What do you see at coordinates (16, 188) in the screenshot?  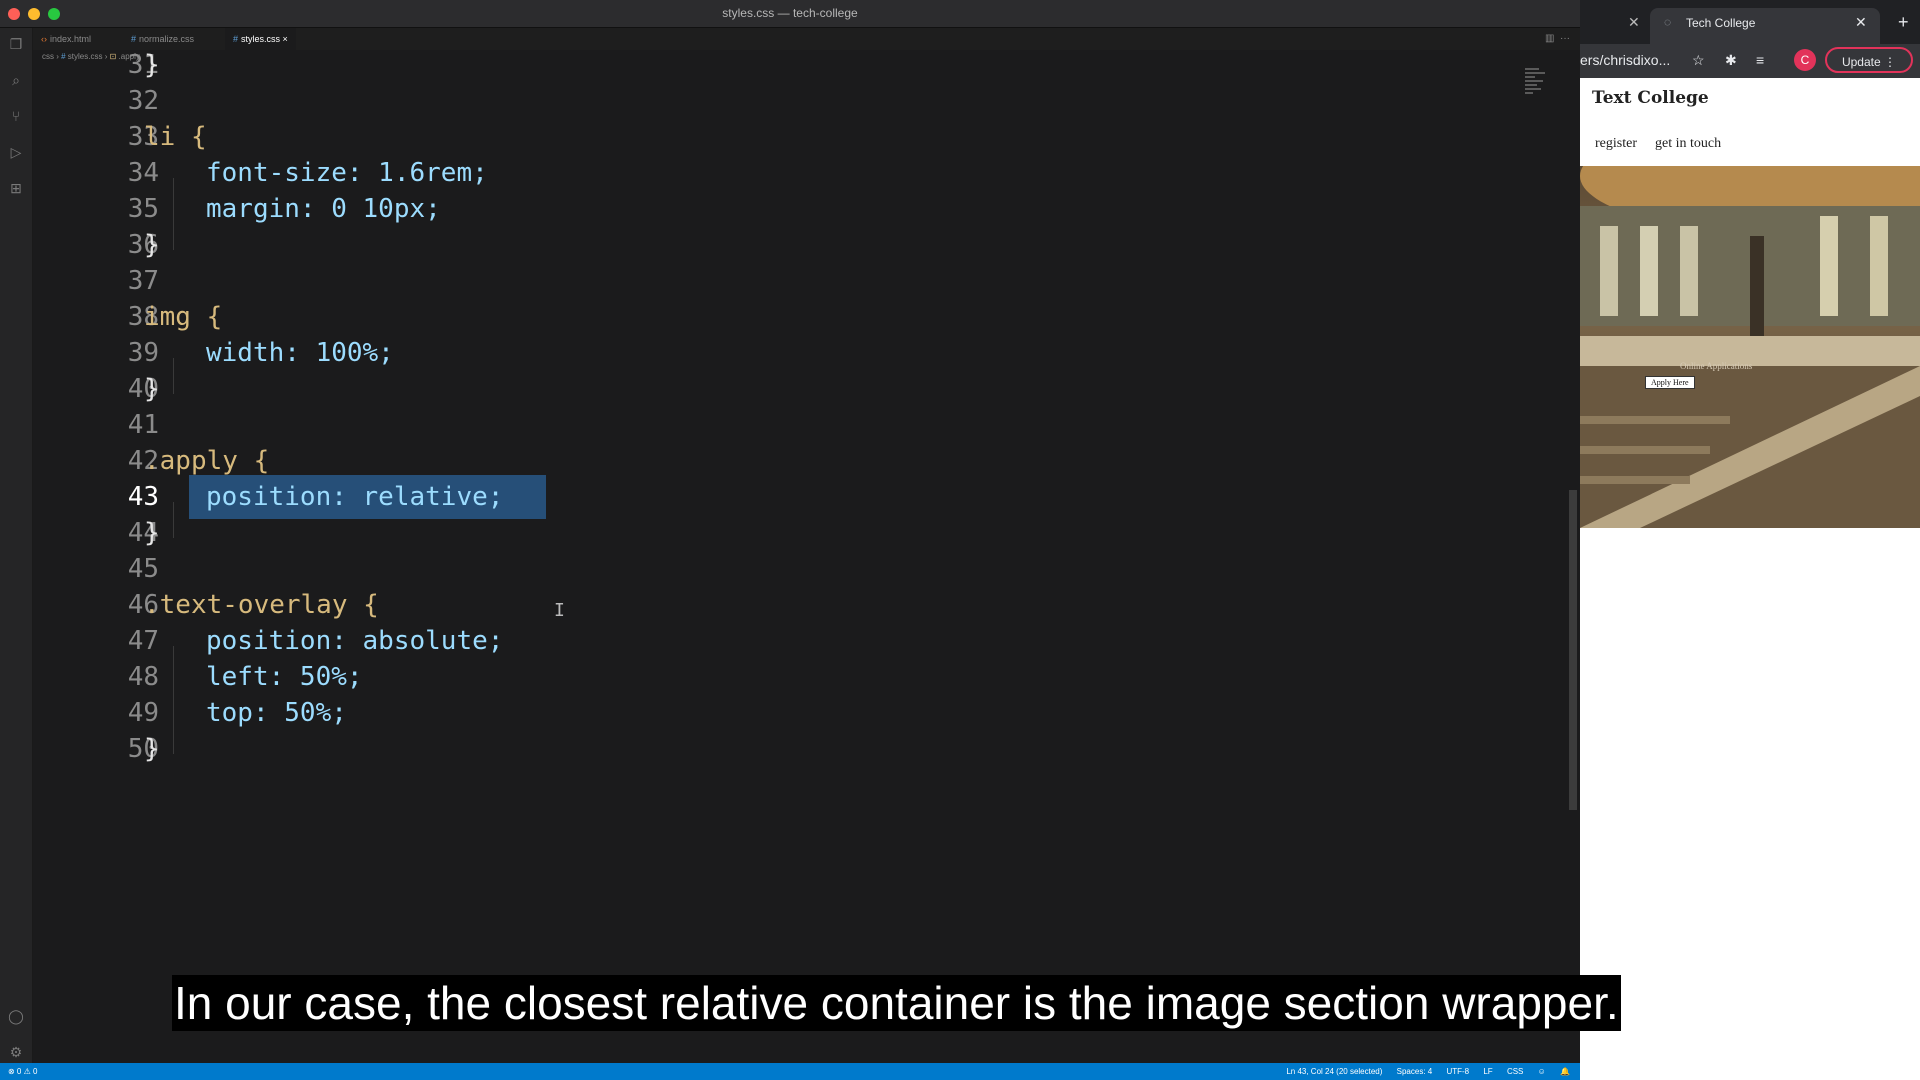 I see `extensions-icon: ⊞` at bounding box center [16, 188].